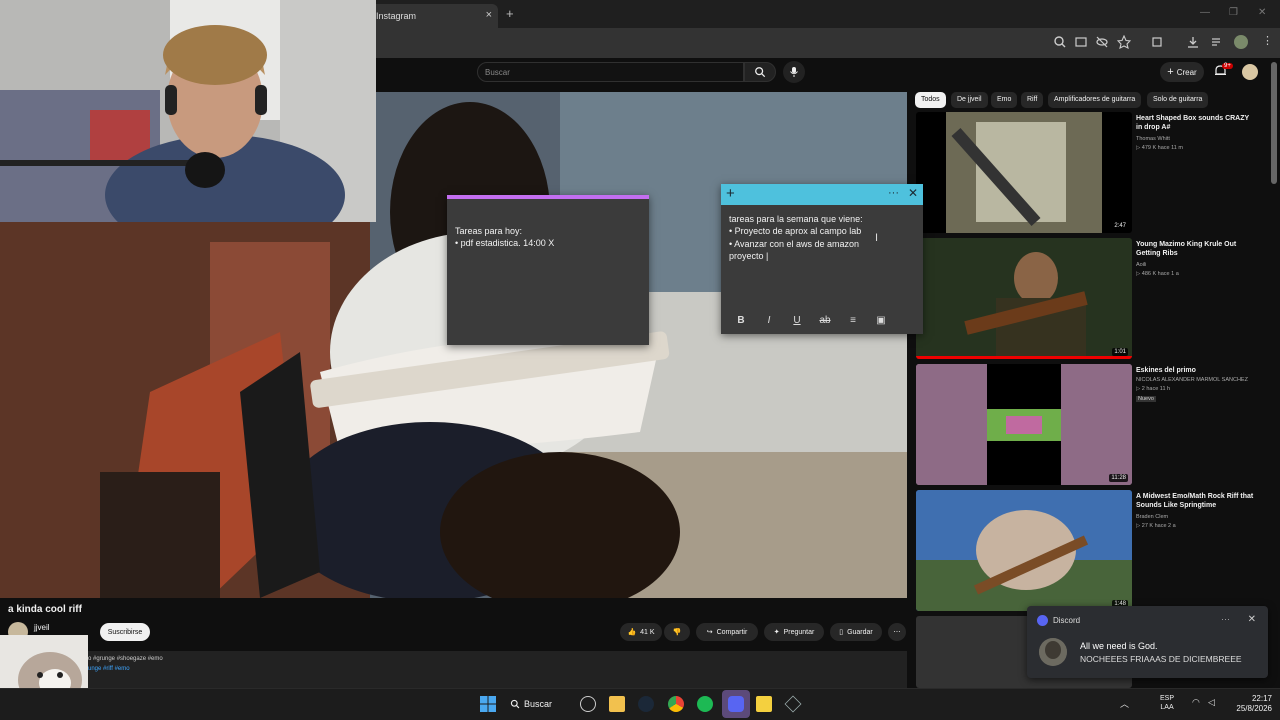  I want to click on scrollbar, so click(1274, 123).